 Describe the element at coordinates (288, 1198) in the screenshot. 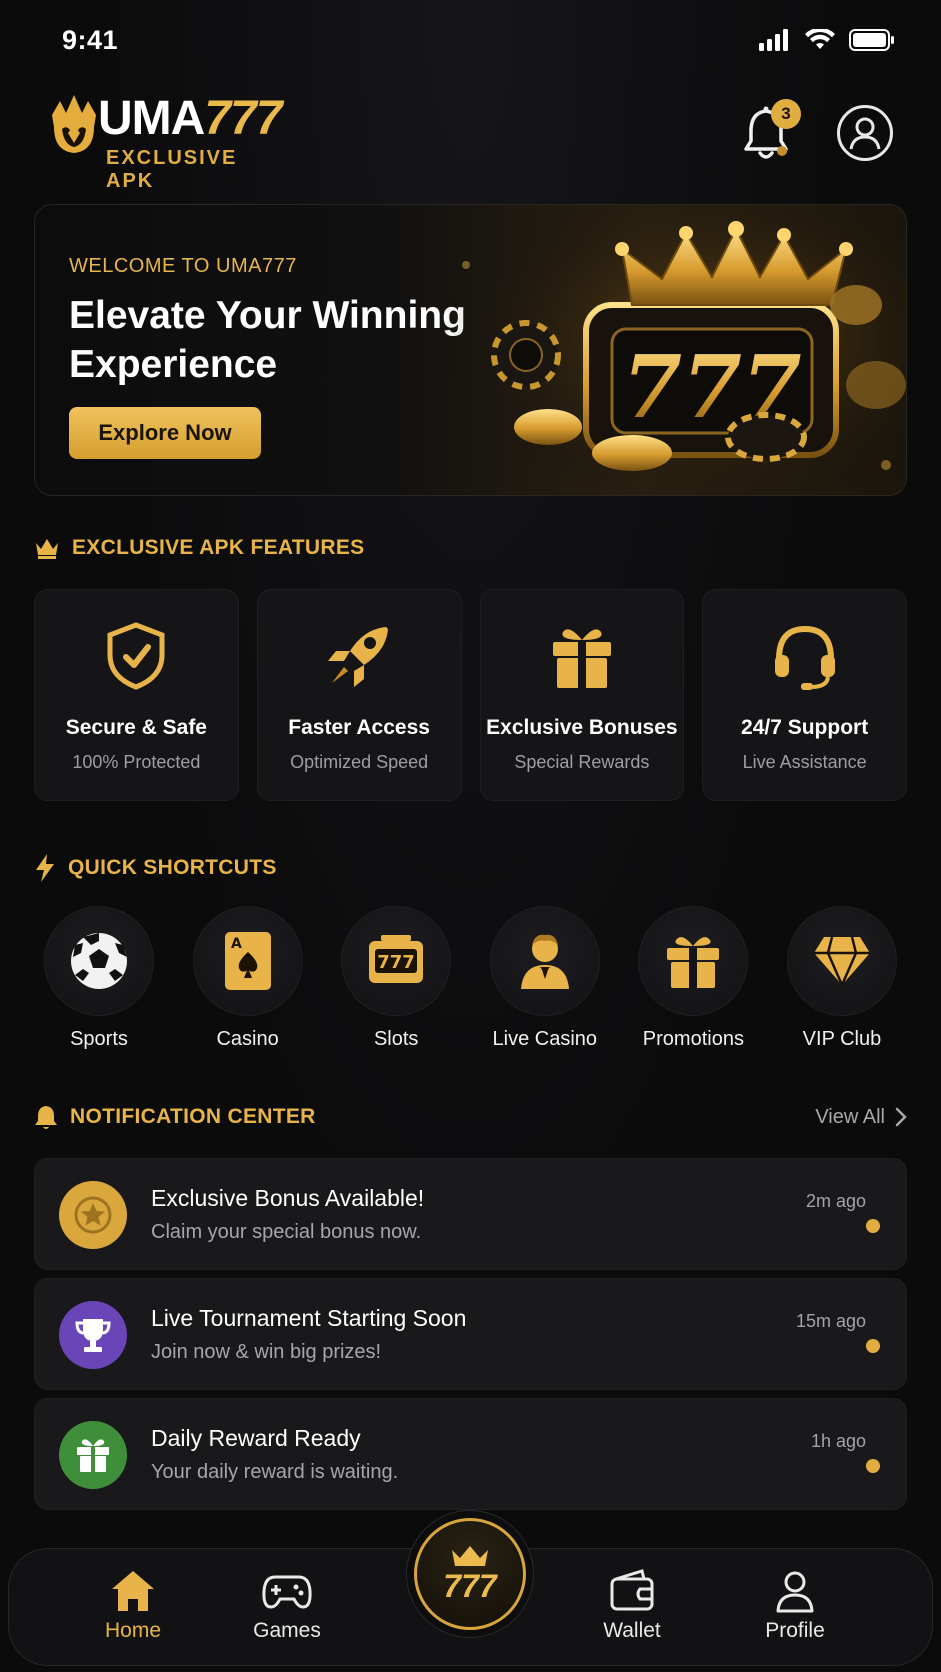

I see `notification-title: Exclusive Bonus Available!` at that location.